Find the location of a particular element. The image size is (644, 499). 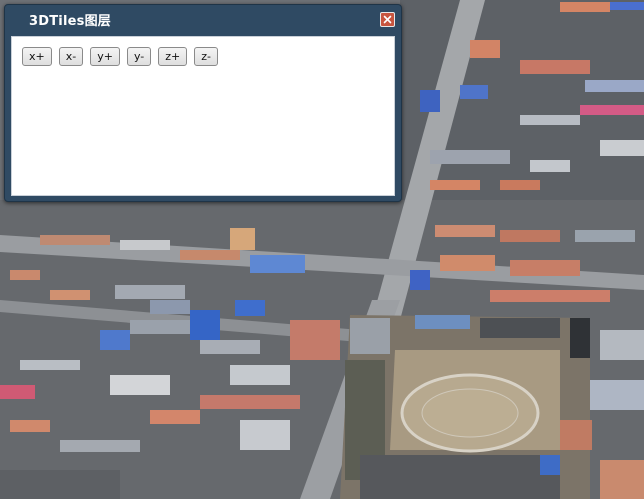

panel-title: 3DTiles图层 is located at coordinates (70, 21).